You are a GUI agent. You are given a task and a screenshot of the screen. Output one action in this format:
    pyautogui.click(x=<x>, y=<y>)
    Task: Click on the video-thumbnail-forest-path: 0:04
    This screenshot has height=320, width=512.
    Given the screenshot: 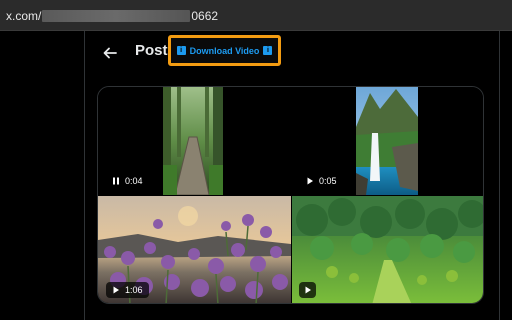 What is the action you would take?
    pyautogui.click(x=194, y=141)
    